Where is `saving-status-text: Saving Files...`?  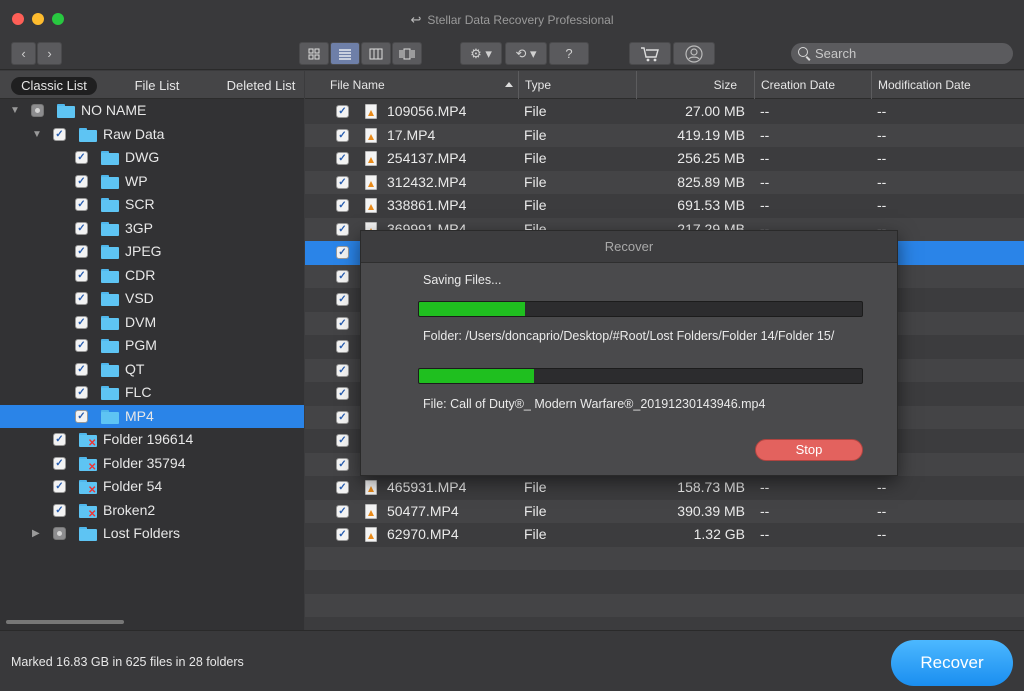 saving-status-text: Saving Files... is located at coordinates (462, 280).